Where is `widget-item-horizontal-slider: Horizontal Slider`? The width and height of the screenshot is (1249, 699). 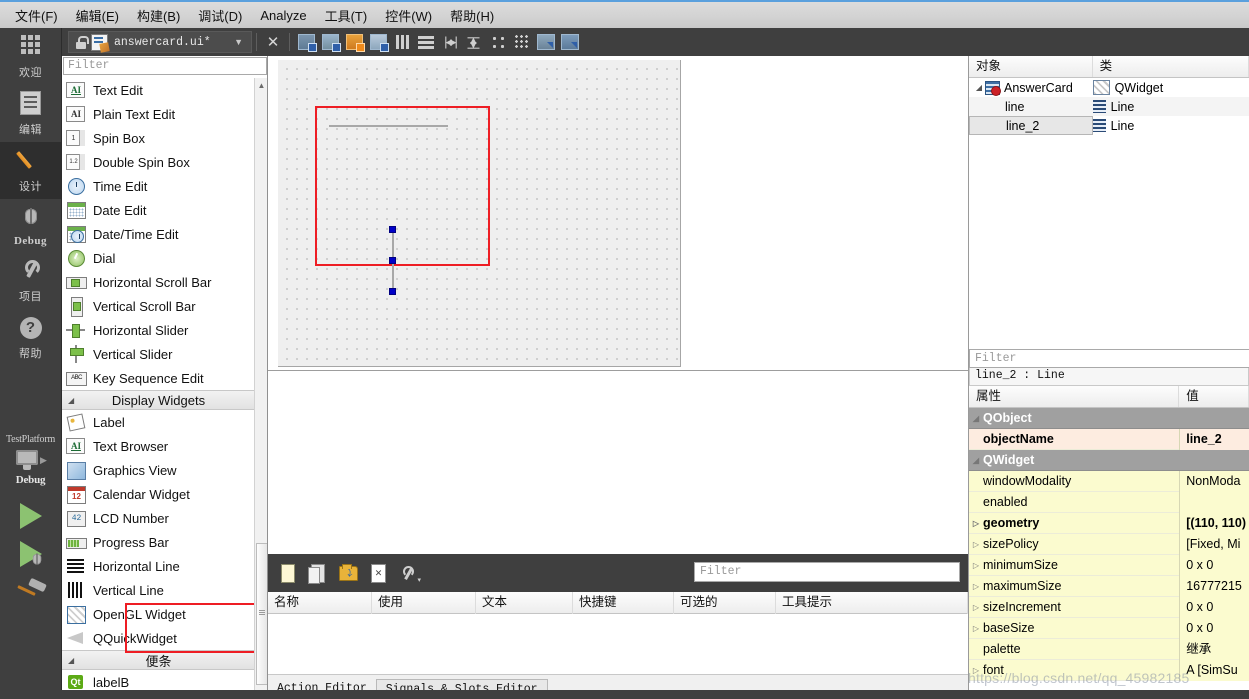
widget-item-horizontal-slider: Horizontal Slider is located at coordinates (158, 330).